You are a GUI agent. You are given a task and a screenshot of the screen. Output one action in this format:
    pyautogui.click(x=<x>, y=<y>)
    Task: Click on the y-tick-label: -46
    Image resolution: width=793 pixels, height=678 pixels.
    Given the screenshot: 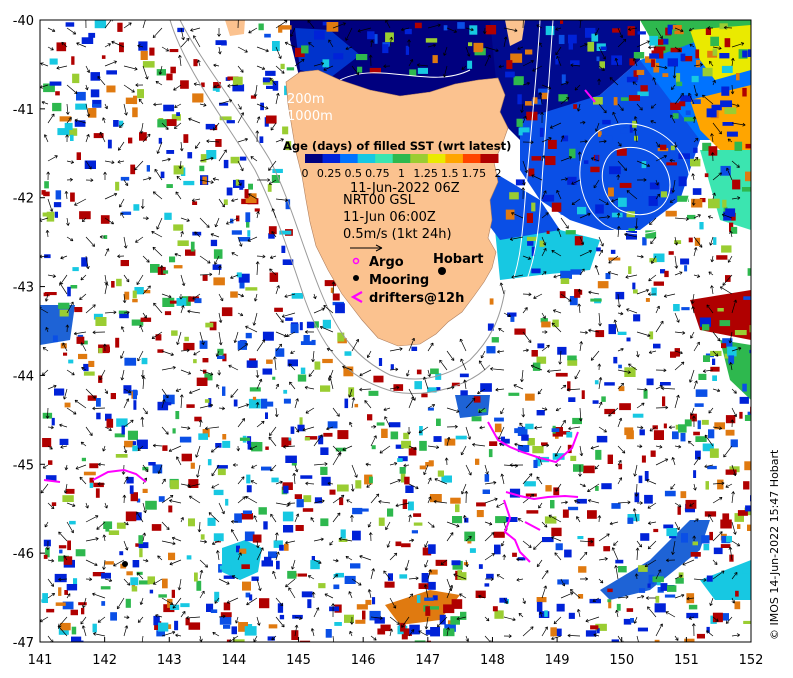 What is the action you would take?
    pyautogui.click(x=23, y=554)
    